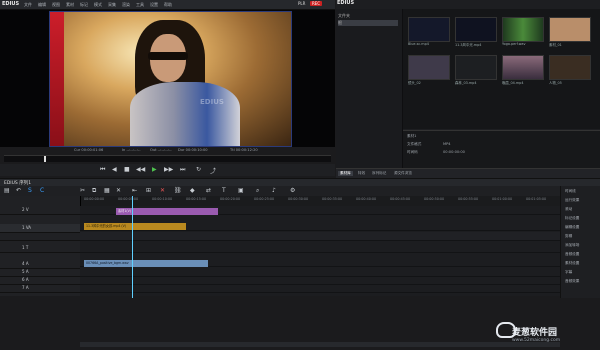  What do you see at coordinates (154, 169) in the screenshot?
I see `play-icon: ▶` at bounding box center [154, 169].